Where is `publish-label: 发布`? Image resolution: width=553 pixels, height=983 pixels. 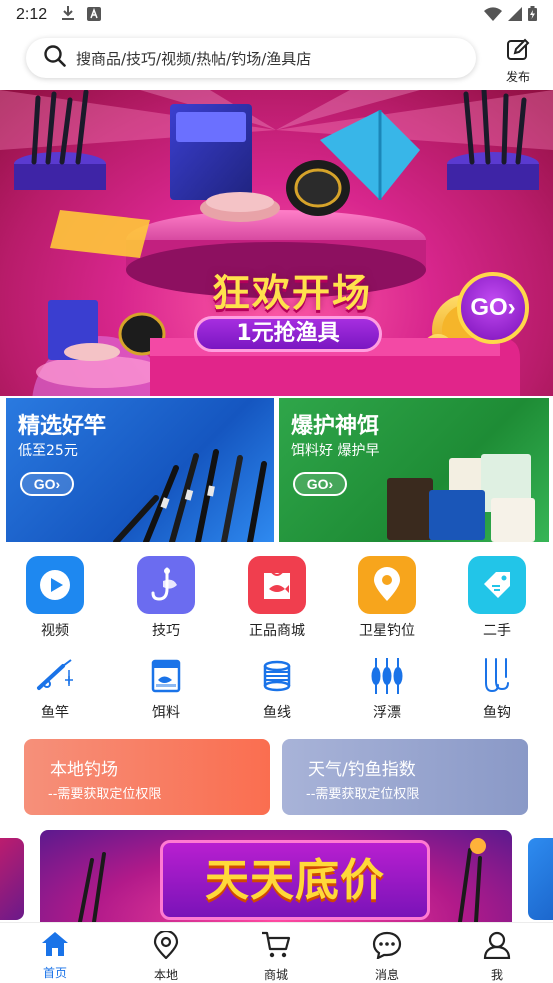 publish-label: 发布 is located at coordinates (517, 77).